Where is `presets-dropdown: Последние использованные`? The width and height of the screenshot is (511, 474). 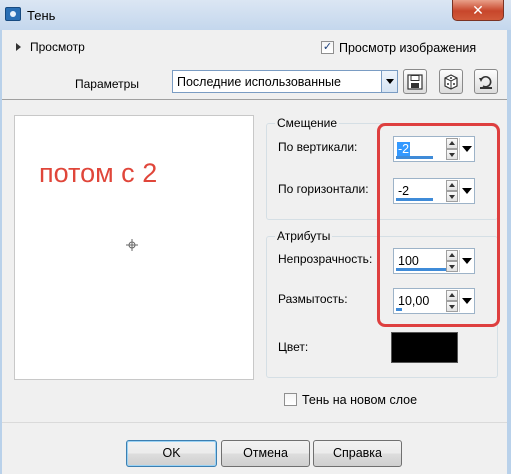
presets-dropdown: Последние использованные is located at coordinates (285, 81).